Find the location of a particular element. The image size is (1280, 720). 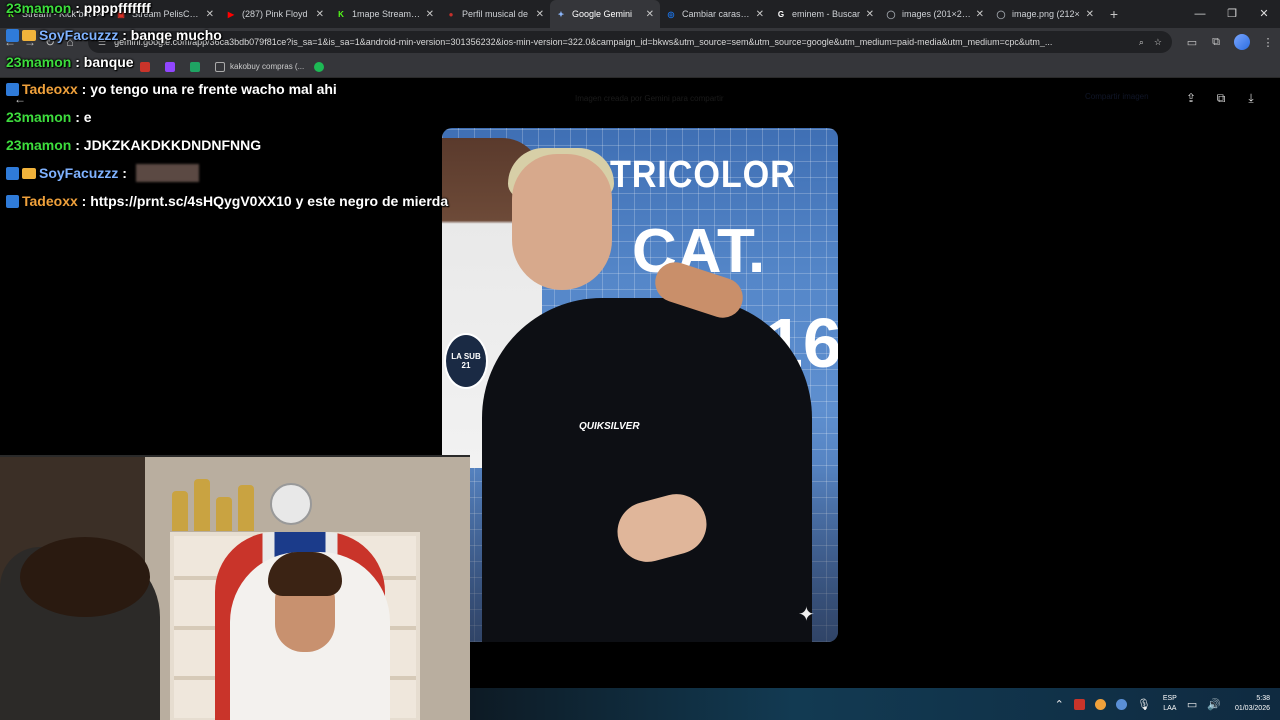

language-code: ESP is located at coordinates (1169, 698).